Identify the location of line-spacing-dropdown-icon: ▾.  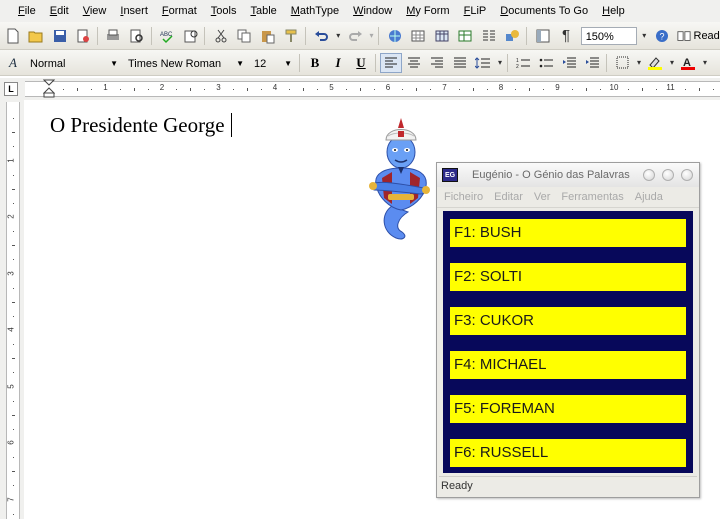
(500, 63).